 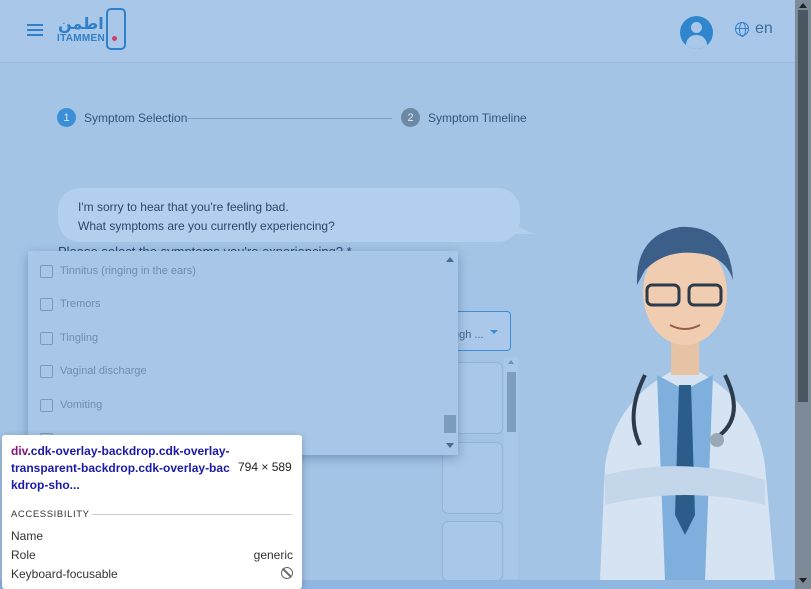 What do you see at coordinates (192, 514) in the screenshot?
I see `divider` at bounding box center [192, 514].